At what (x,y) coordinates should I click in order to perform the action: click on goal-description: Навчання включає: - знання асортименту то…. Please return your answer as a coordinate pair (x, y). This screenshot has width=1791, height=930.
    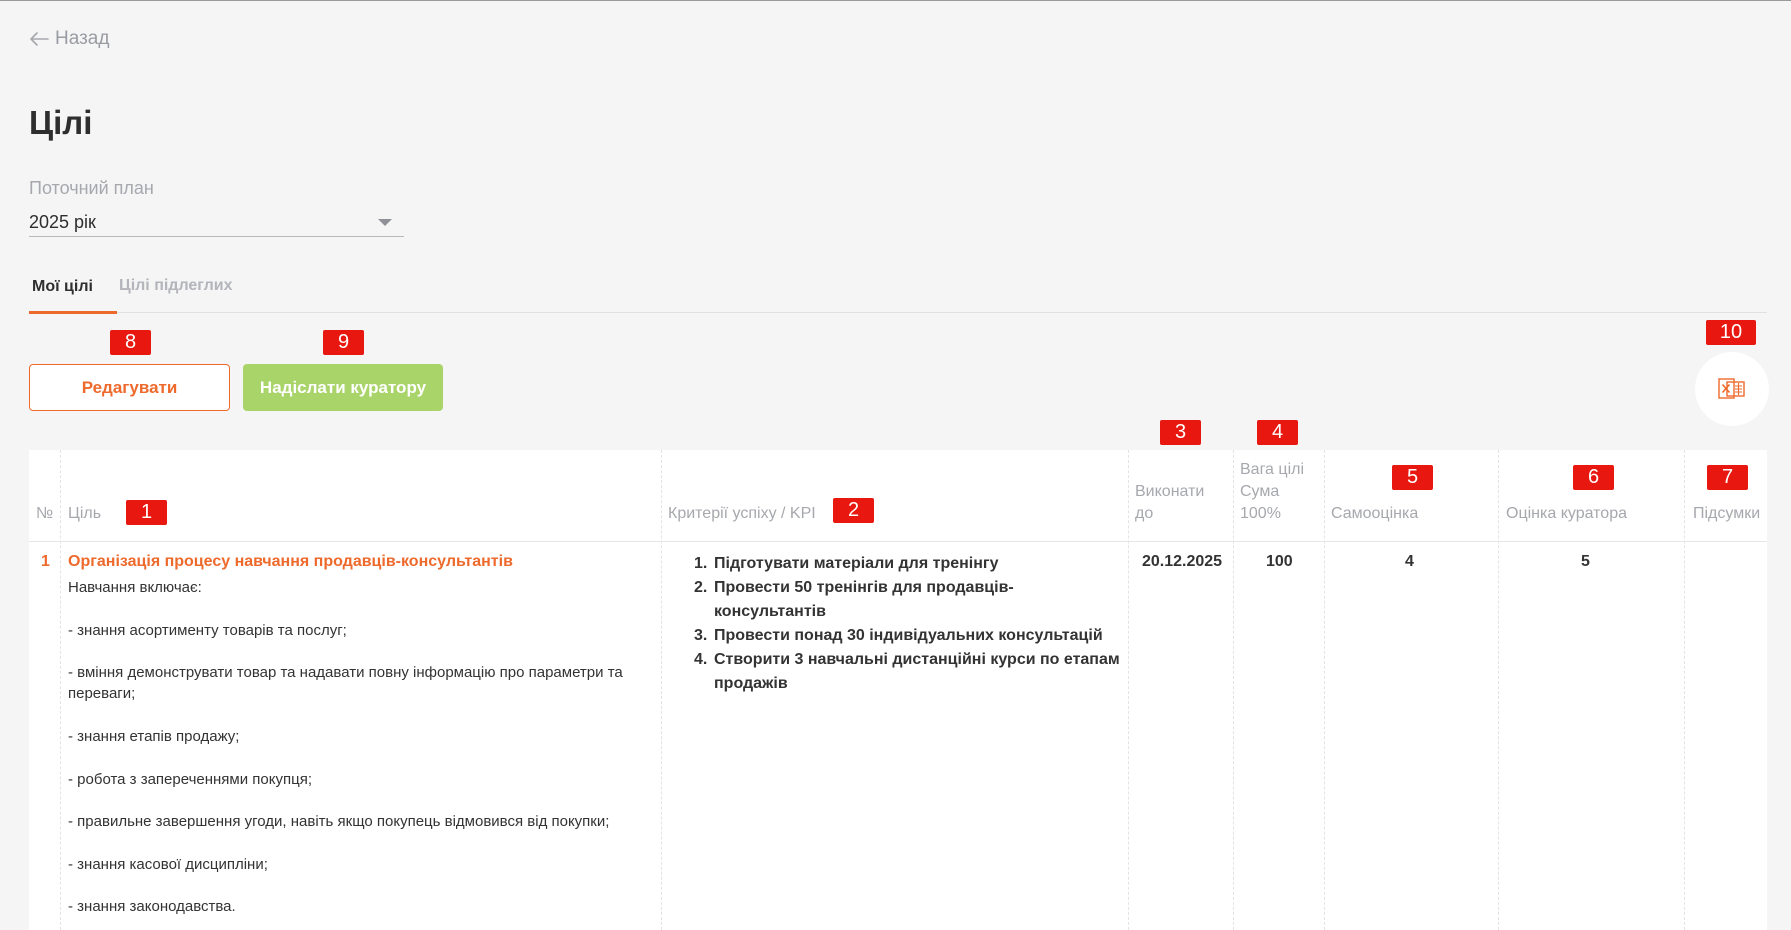
    Looking at the image, I should click on (348, 747).